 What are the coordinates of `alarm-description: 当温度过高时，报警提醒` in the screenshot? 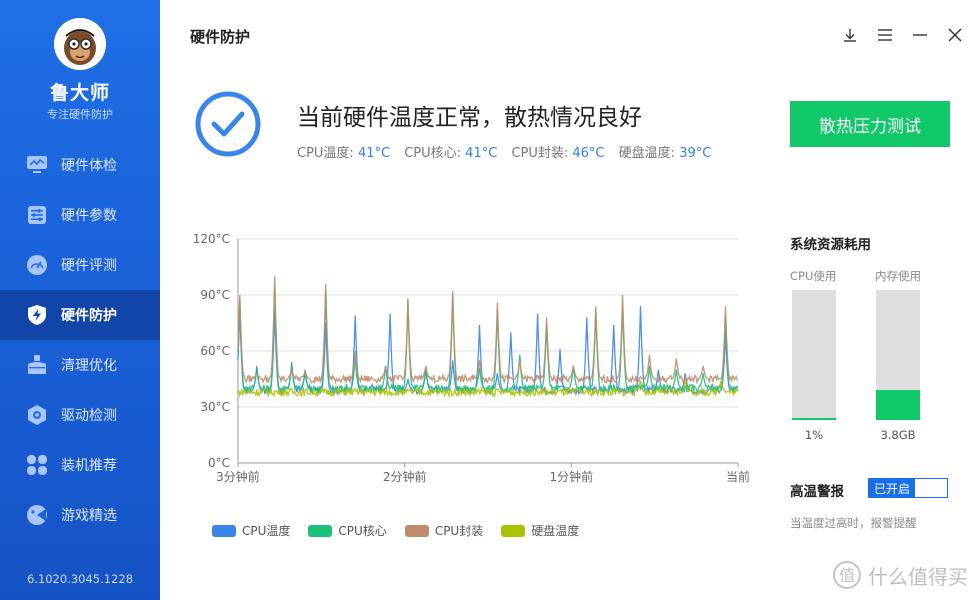 It's located at (853, 523).